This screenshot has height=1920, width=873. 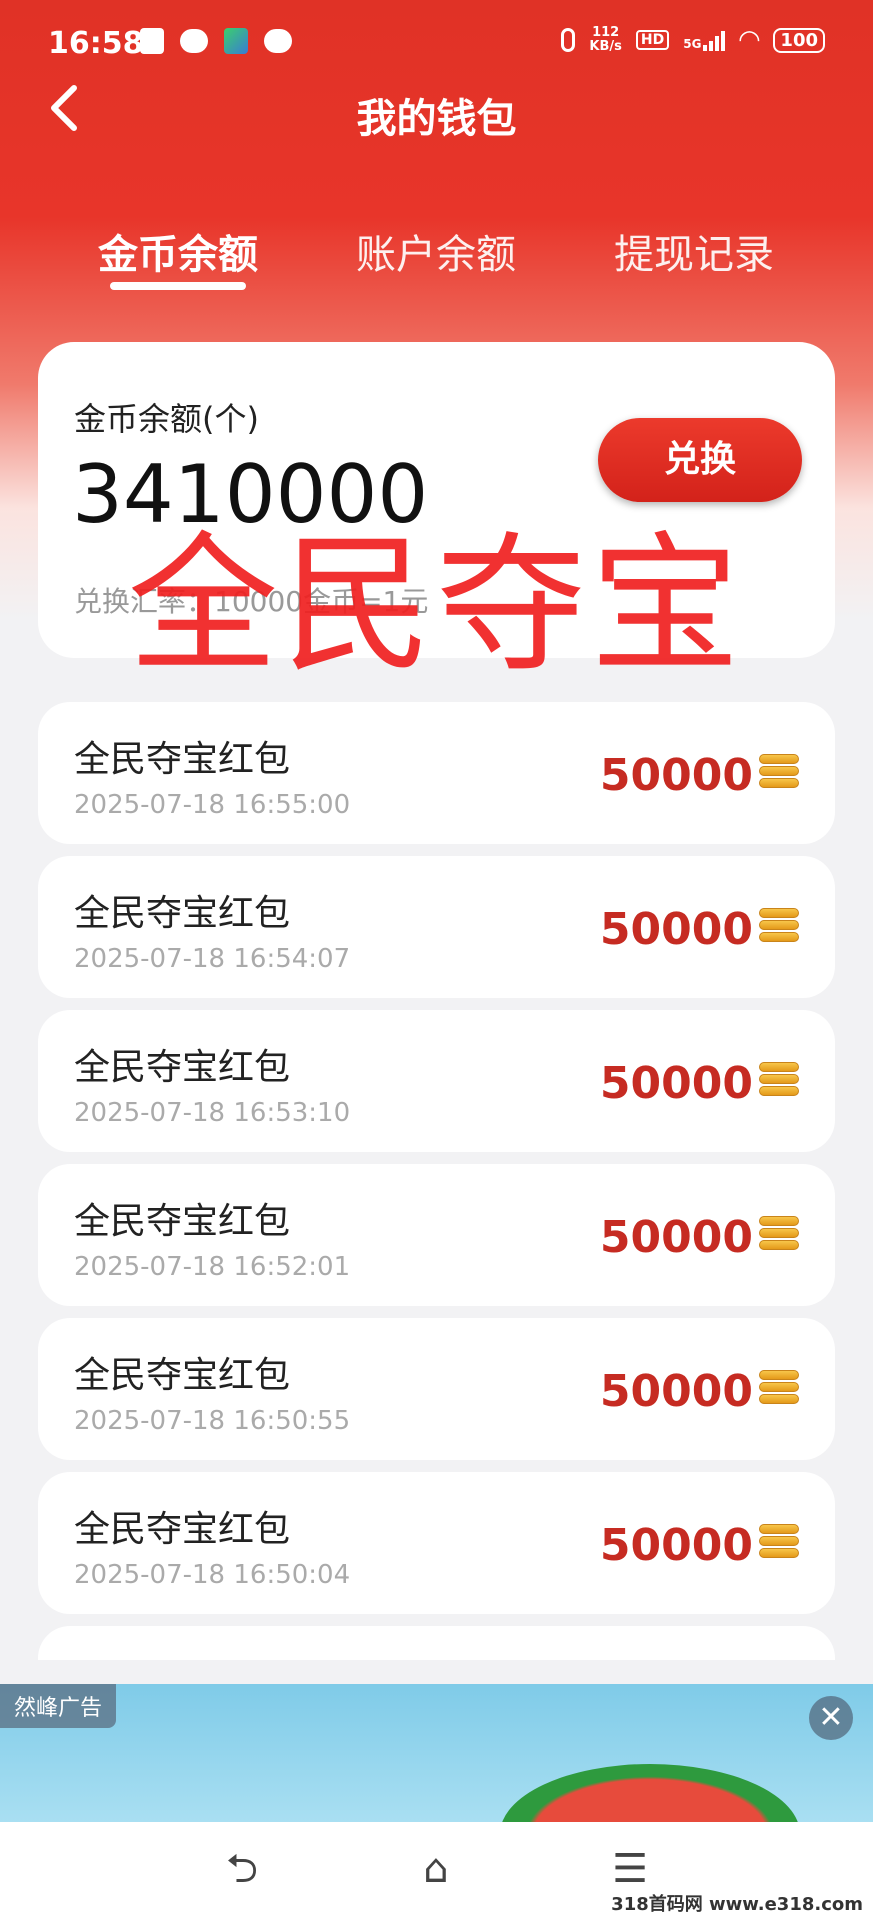 I want to click on hd-icon: HD, so click(x=652, y=40).